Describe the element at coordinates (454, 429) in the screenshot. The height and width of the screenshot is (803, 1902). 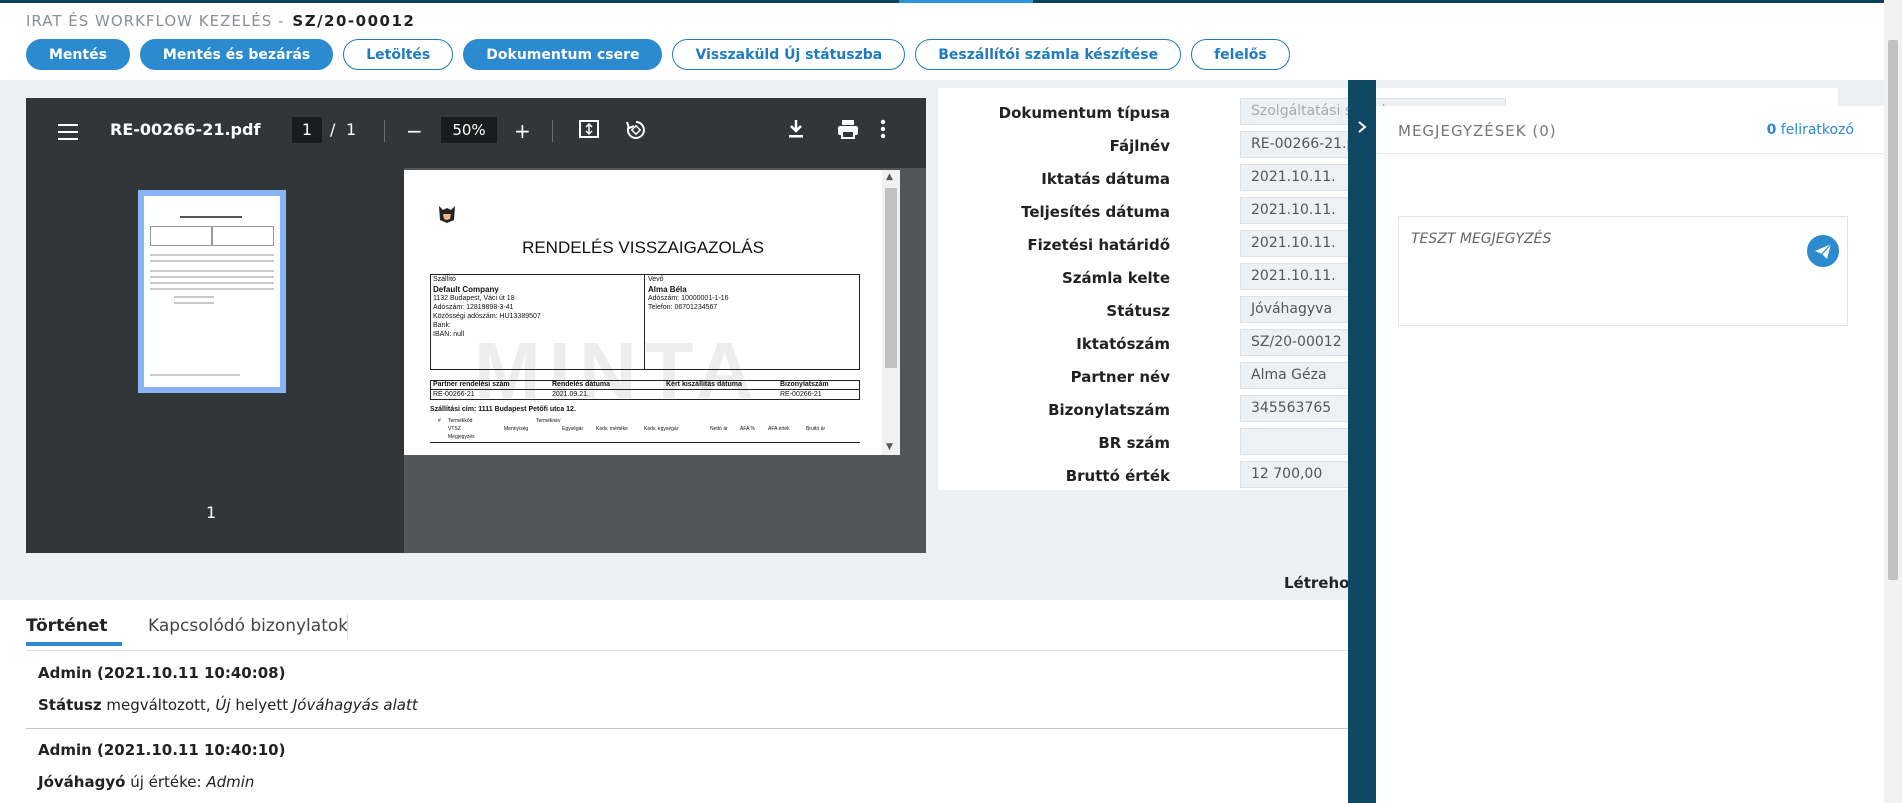
I see `col-header: VTSZ` at that location.